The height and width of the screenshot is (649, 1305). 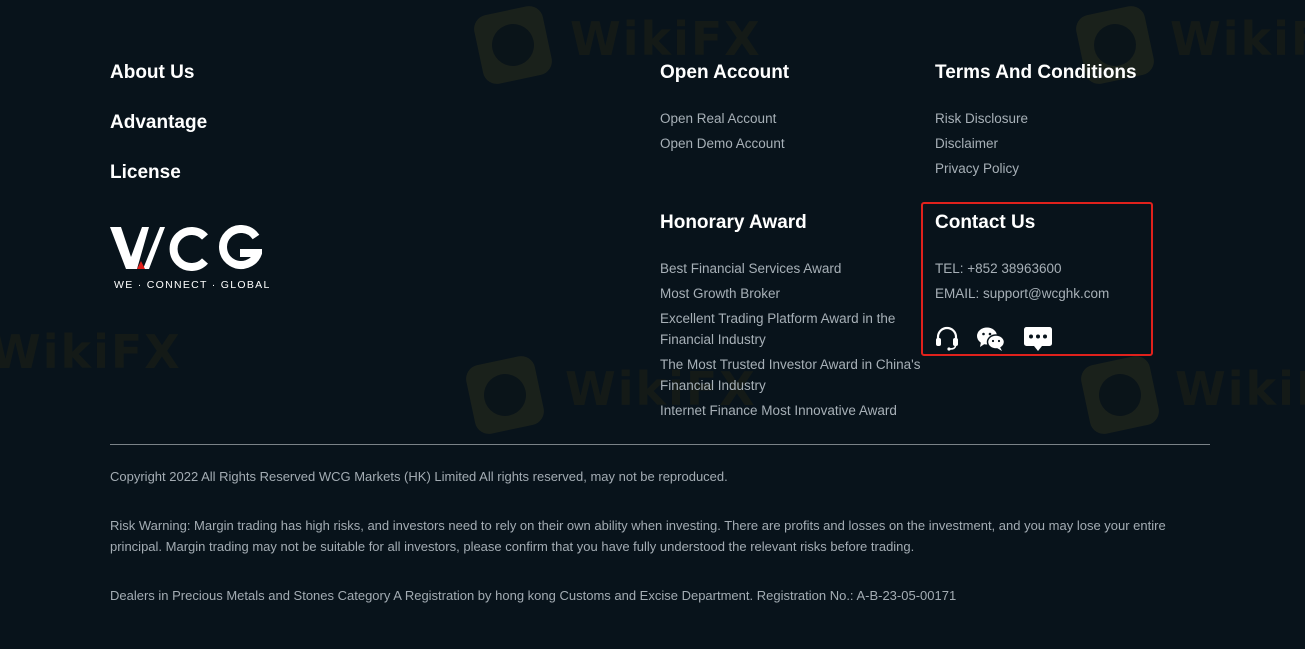 What do you see at coordinates (158, 123) in the screenshot?
I see `nav-advantage: Advantage` at bounding box center [158, 123].